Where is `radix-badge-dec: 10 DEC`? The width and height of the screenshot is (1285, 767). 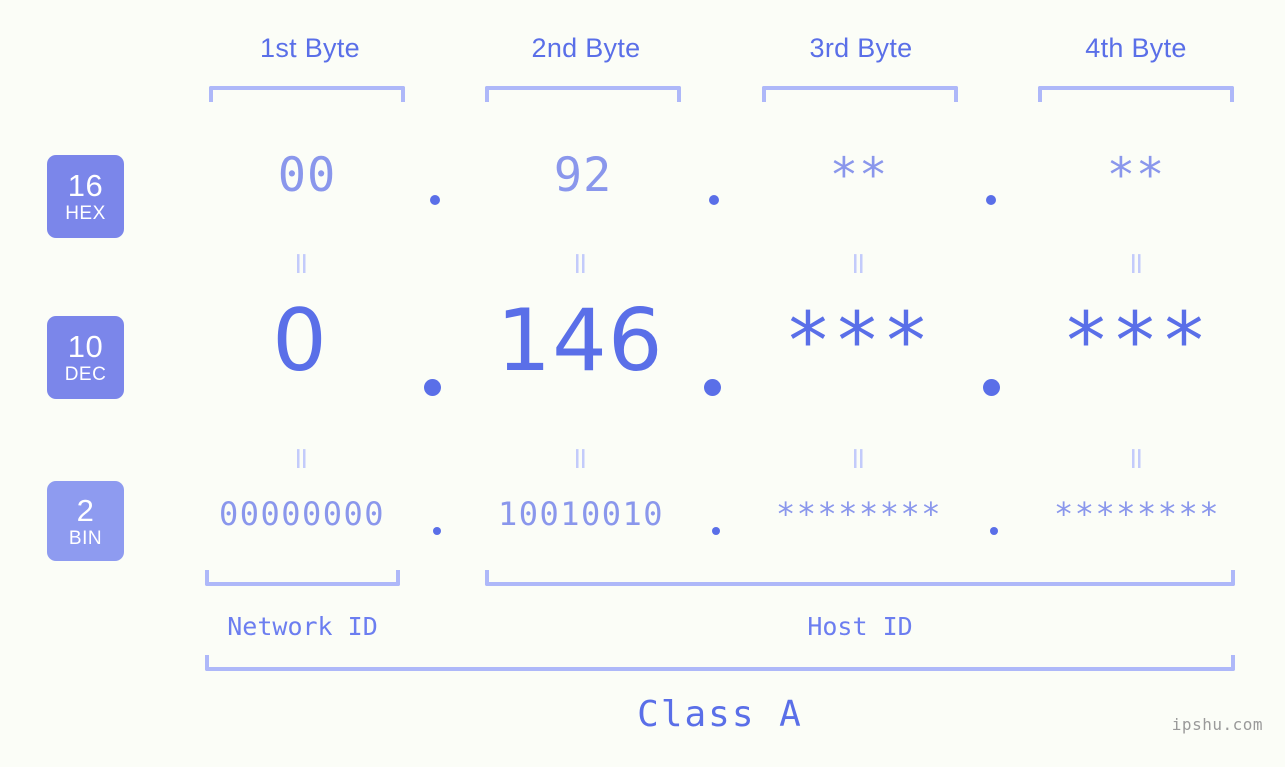
radix-badge-dec: 10 DEC is located at coordinates (85, 357).